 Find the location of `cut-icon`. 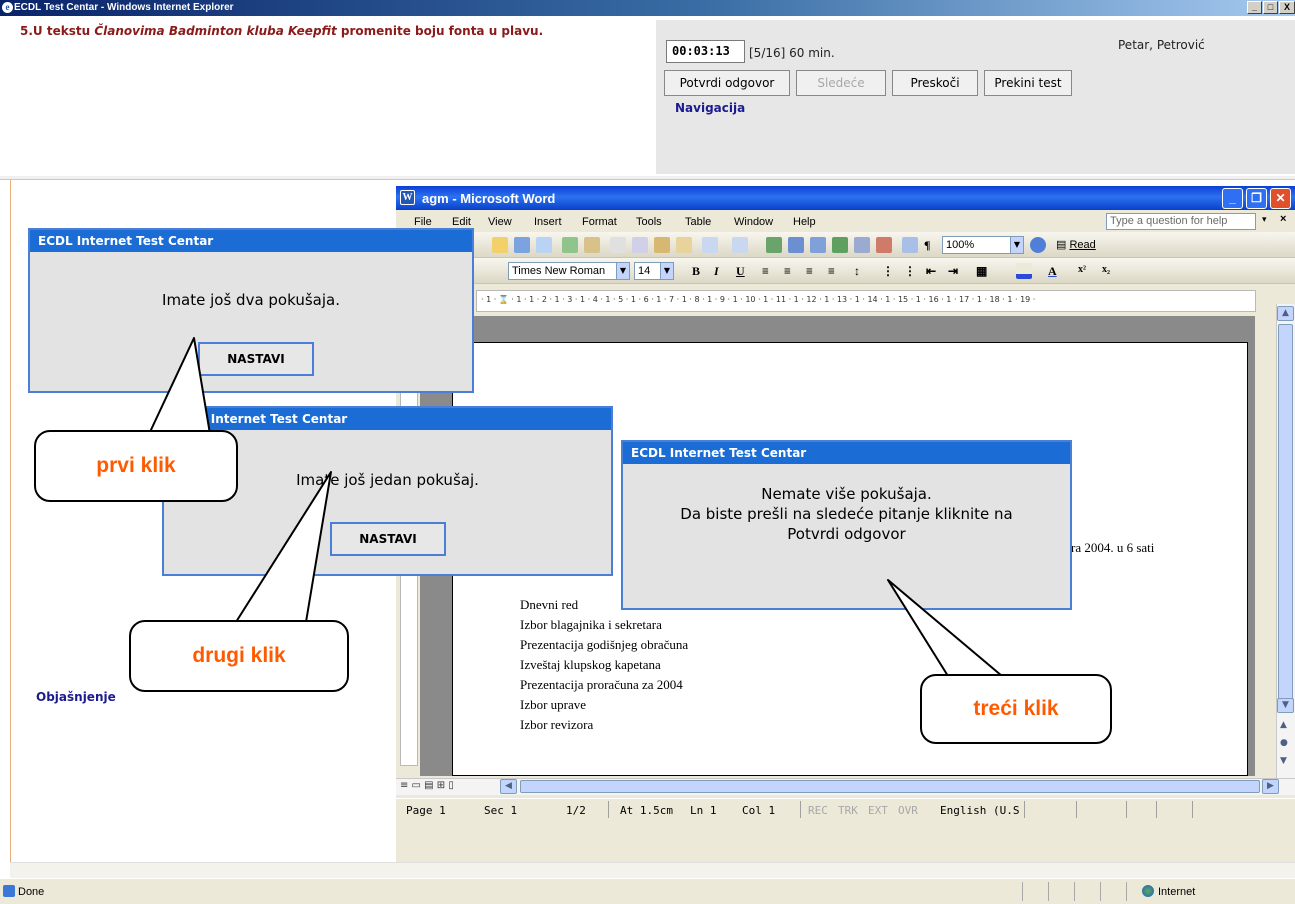

cut-icon is located at coordinates (618, 245).